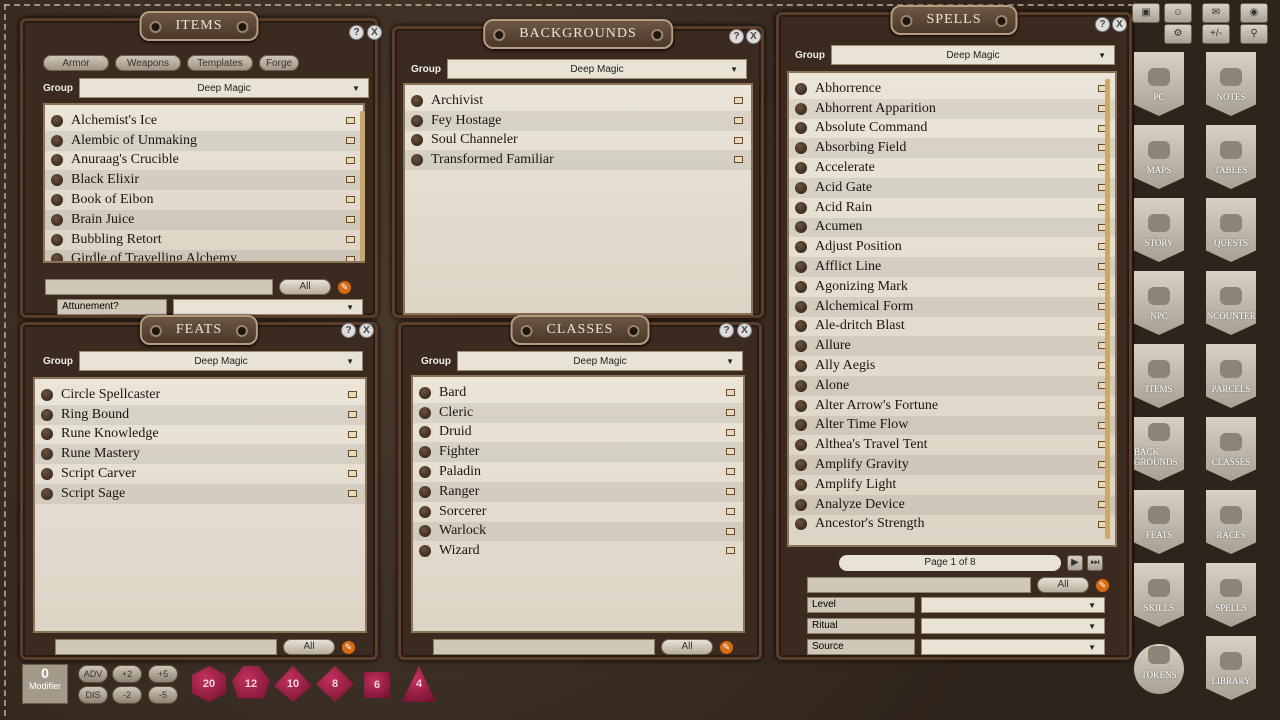 The height and width of the screenshot is (720, 1280). I want to click on d10-die: 10, so click(293, 684).